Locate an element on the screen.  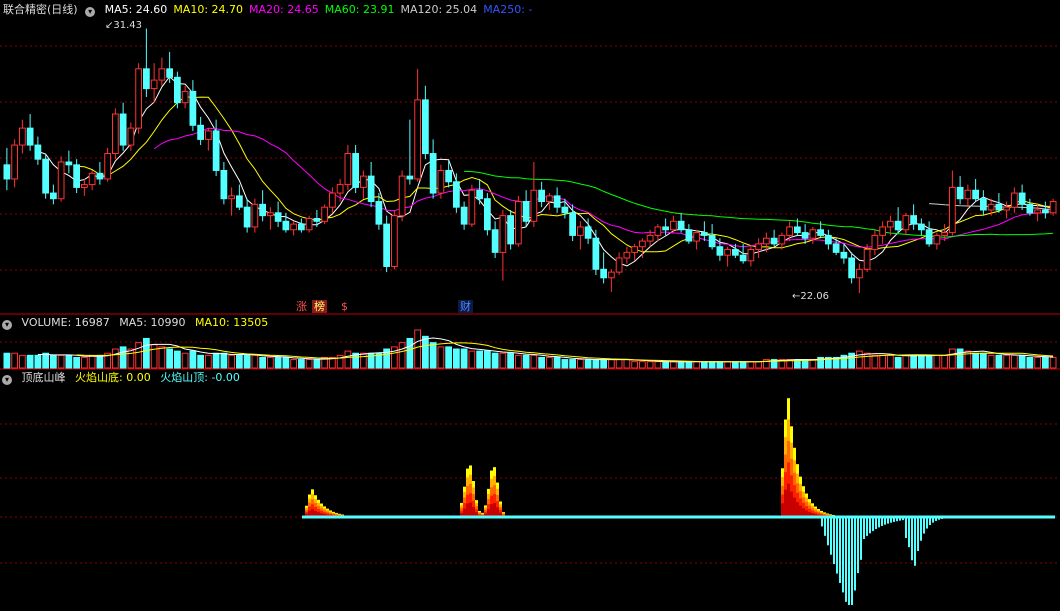
ma-item-2: MA20: 24.65 is located at coordinates (284, 9).